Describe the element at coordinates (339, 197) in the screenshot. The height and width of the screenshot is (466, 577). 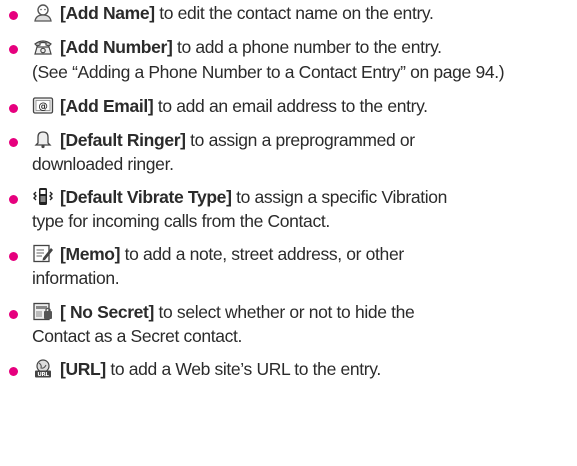
I see `option-description: to assign a specific Vibration` at that location.